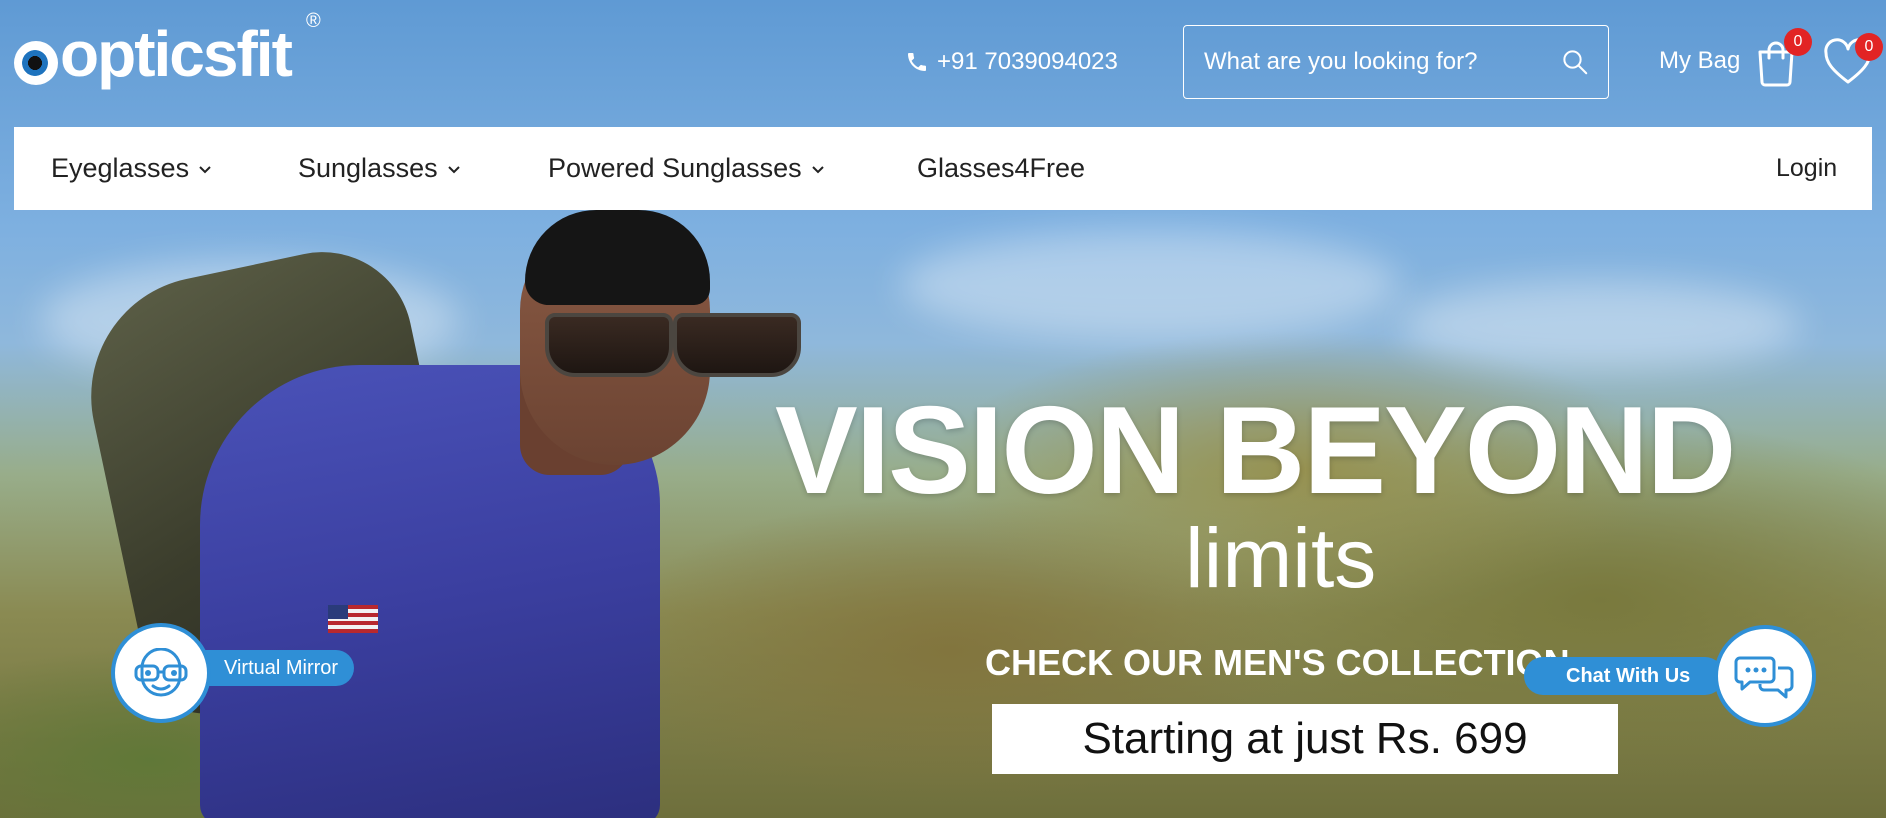 The image size is (1886, 818). What do you see at coordinates (176, 54) in the screenshot?
I see `brand-name: opticsfit` at bounding box center [176, 54].